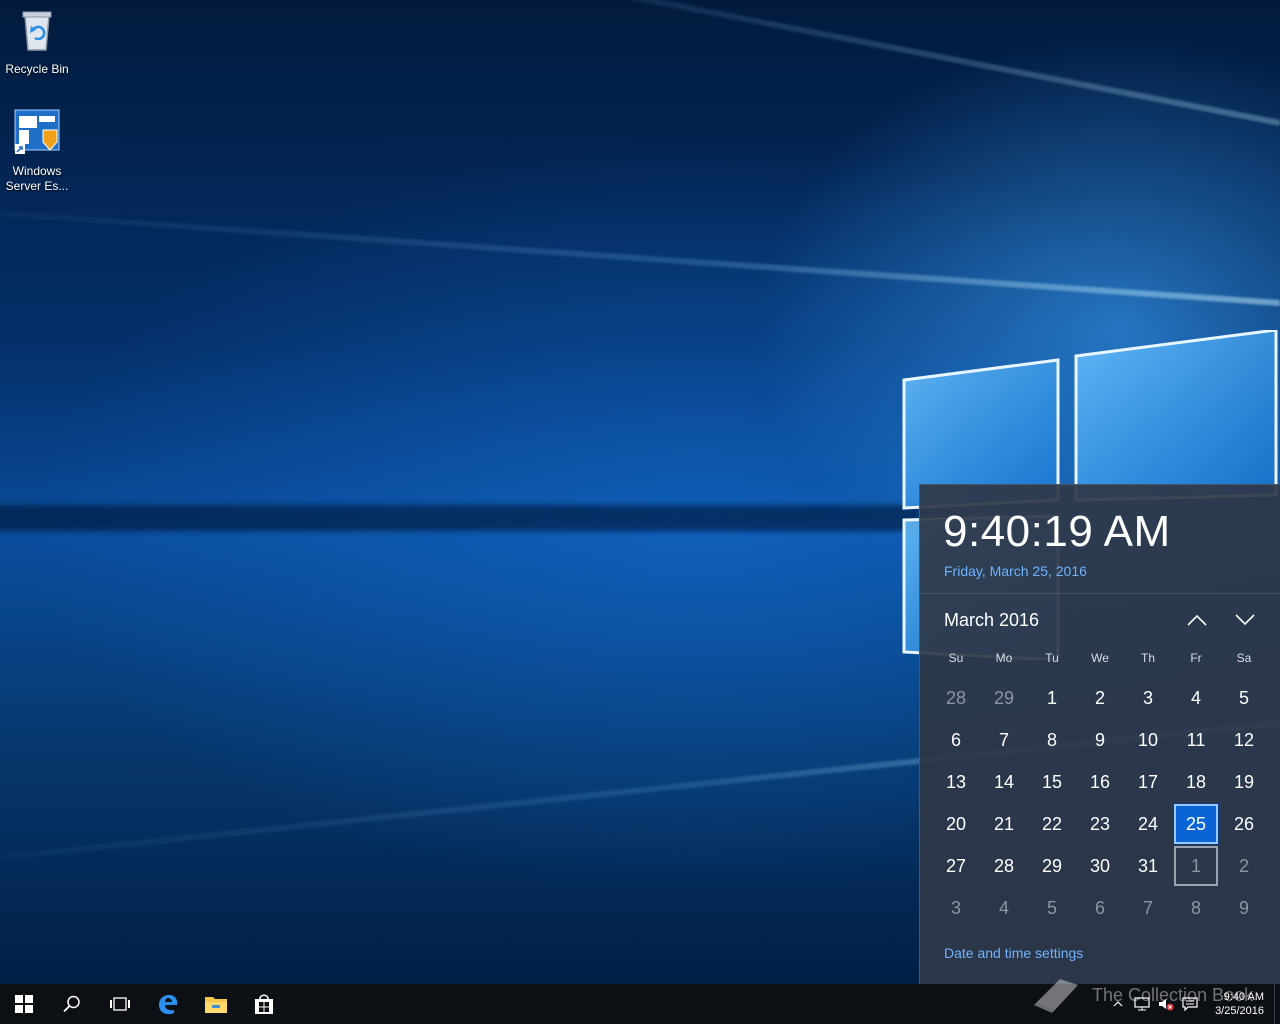  Describe the element at coordinates (37, 131) in the screenshot. I see `server-essentials-icon` at that location.